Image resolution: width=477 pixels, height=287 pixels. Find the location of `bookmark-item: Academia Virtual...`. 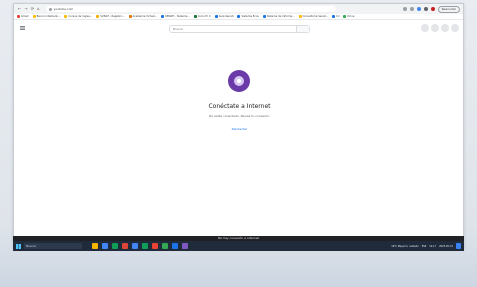

bookmark-item: Academia Virtual... is located at coordinates (143, 16).